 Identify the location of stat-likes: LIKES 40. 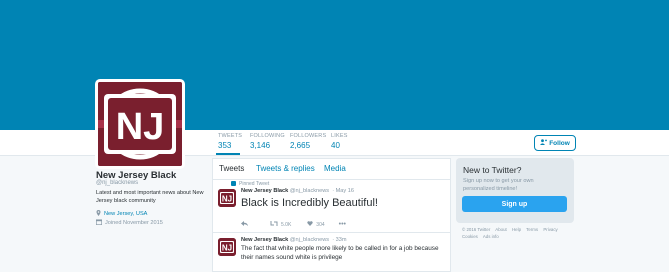
(339, 141).